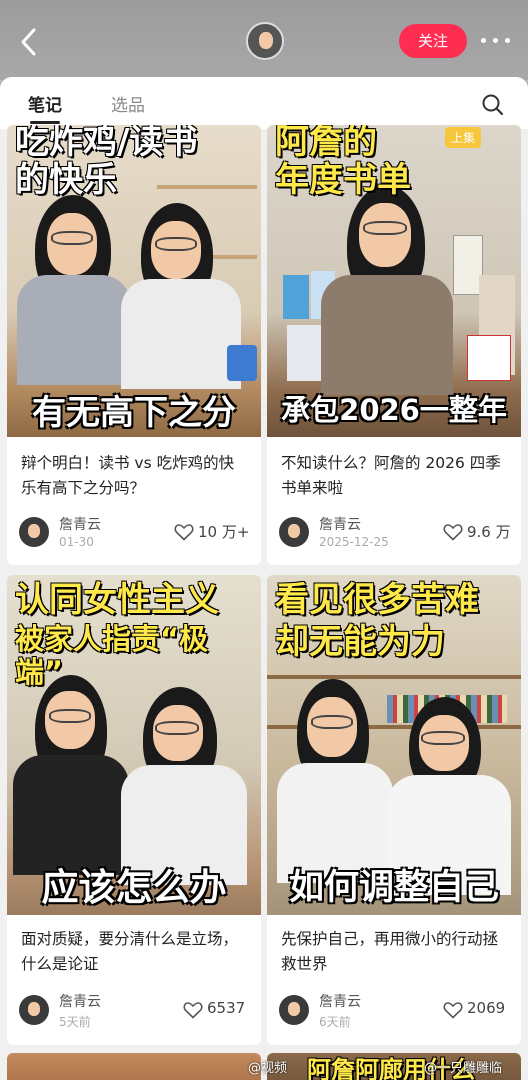  I want to click on like-count: 10 万+, so click(224, 532).